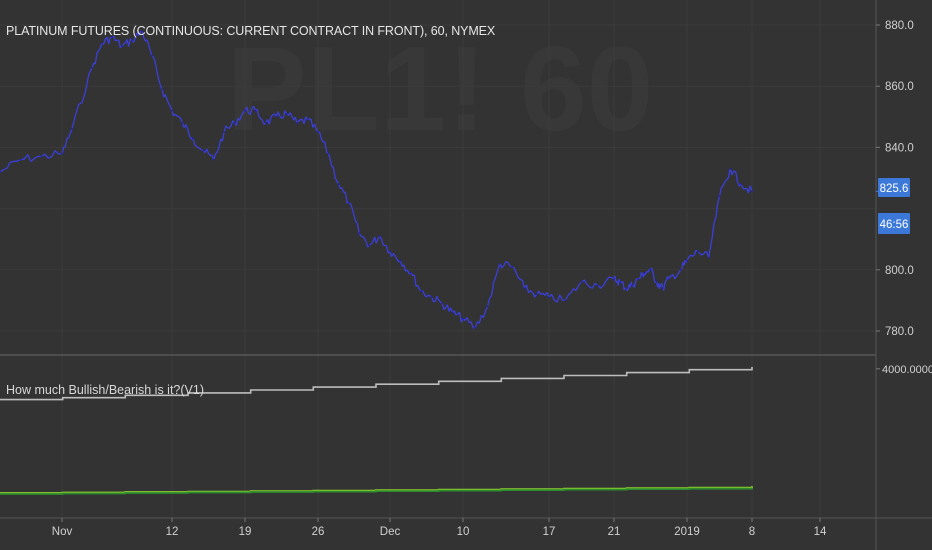  What do you see at coordinates (105, 390) in the screenshot?
I see `indicator-title: How much Bullish/Bearish is it?(V1)` at bounding box center [105, 390].